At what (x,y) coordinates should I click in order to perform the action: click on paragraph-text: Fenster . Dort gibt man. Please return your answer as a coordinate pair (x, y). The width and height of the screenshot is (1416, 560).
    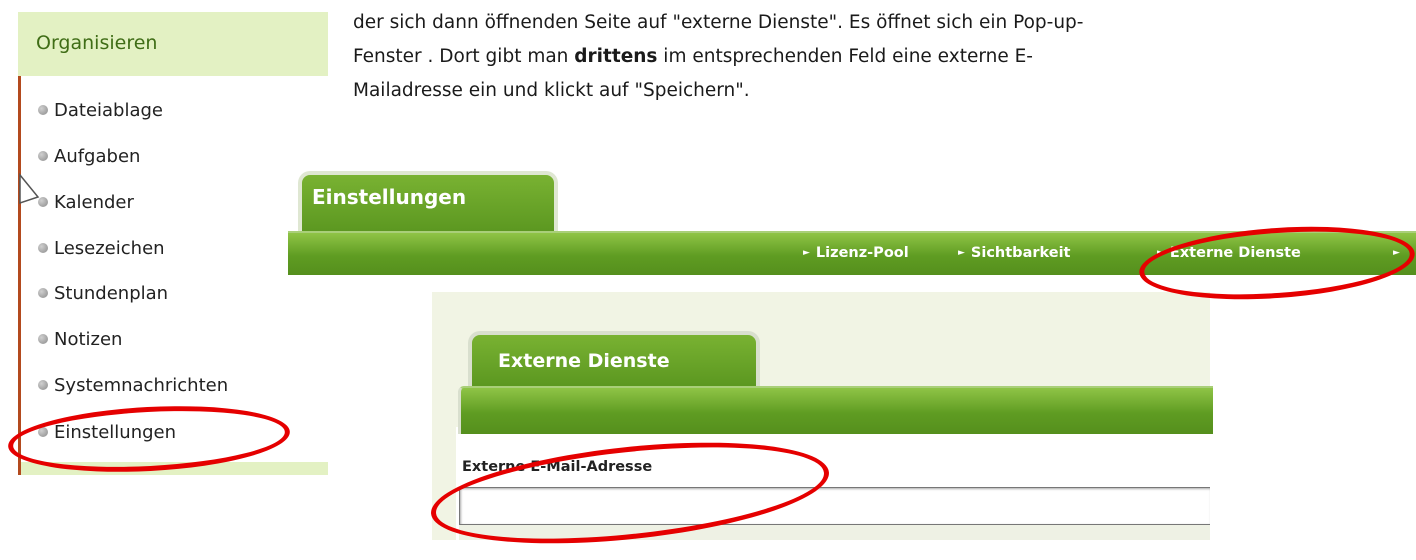
    Looking at the image, I should click on (464, 56).